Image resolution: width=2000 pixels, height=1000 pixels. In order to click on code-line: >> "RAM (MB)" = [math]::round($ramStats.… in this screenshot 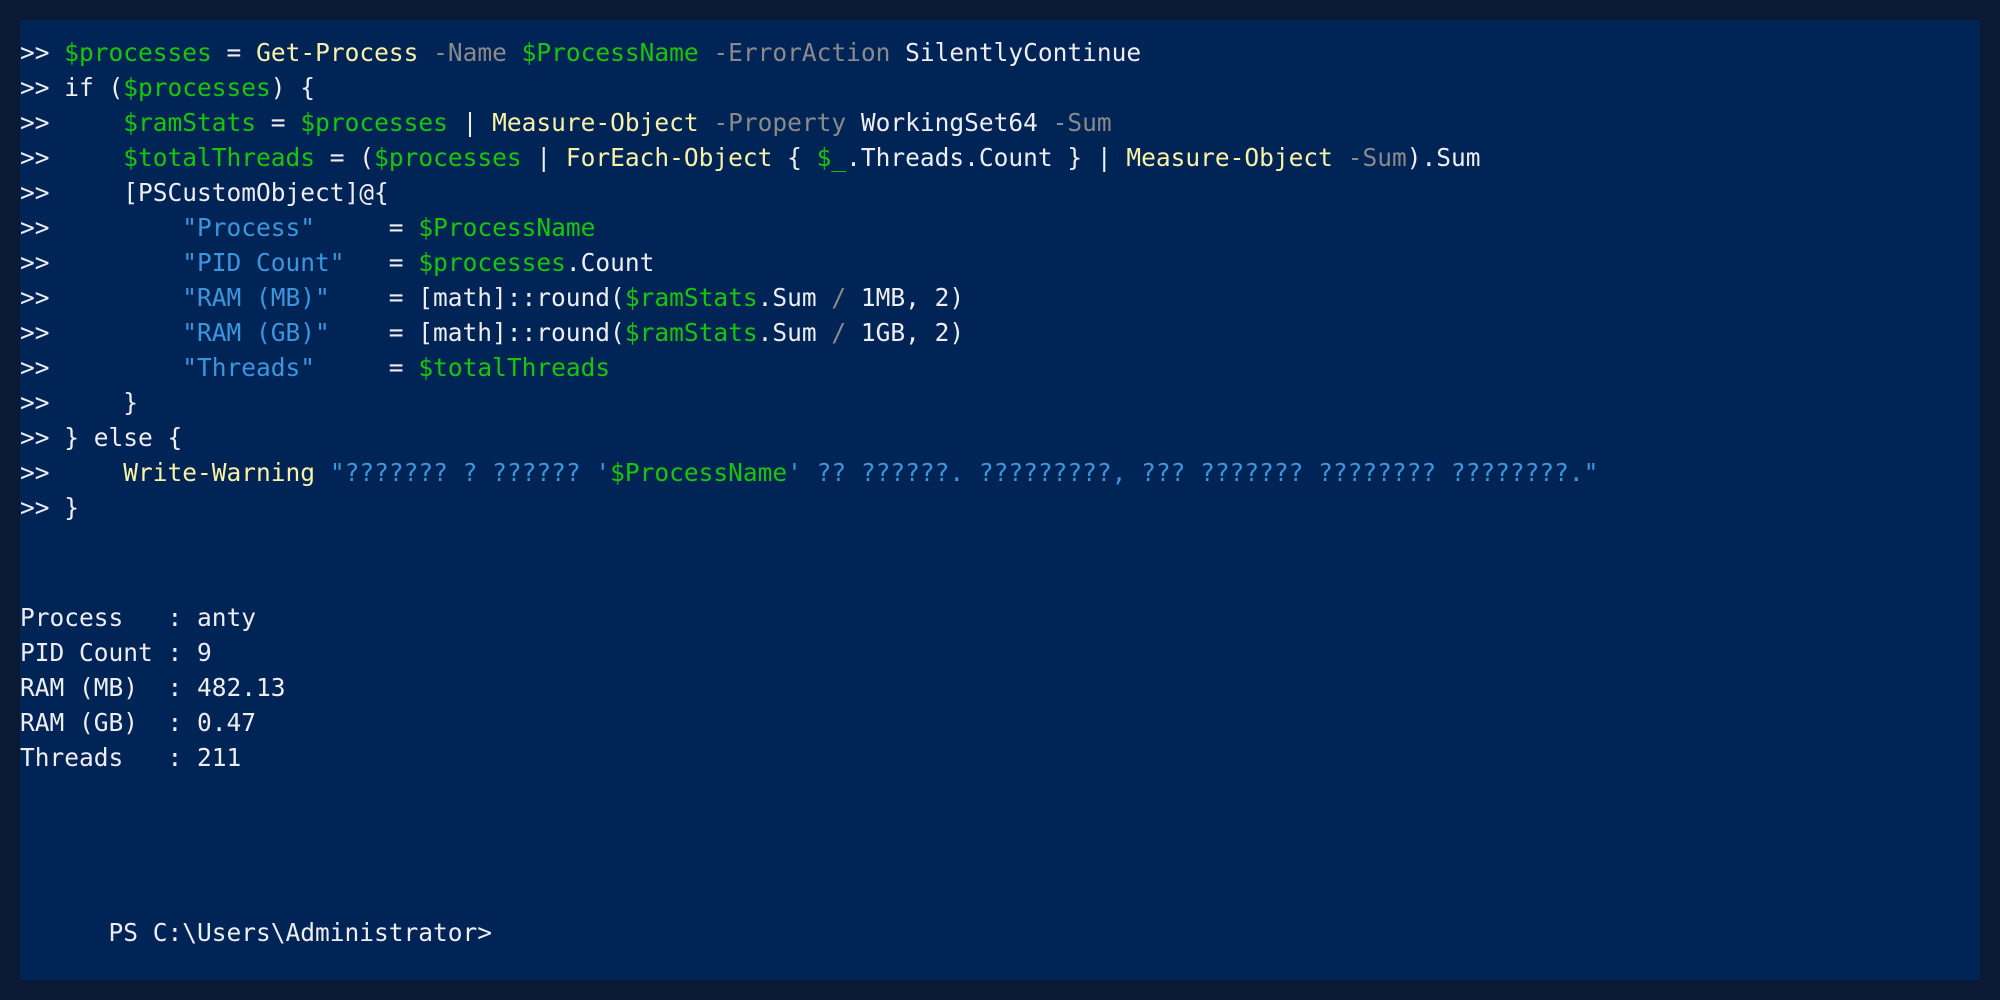, I will do `click(809, 297)`.